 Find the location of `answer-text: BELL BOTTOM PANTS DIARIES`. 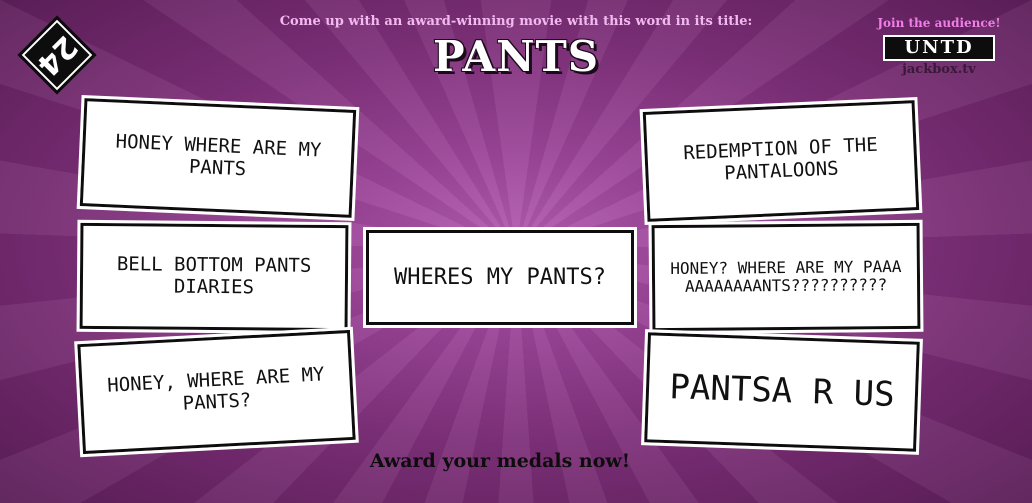

answer-text: BELL BOTTOM PANTS DIARIES is located at coordinates (214, 276).